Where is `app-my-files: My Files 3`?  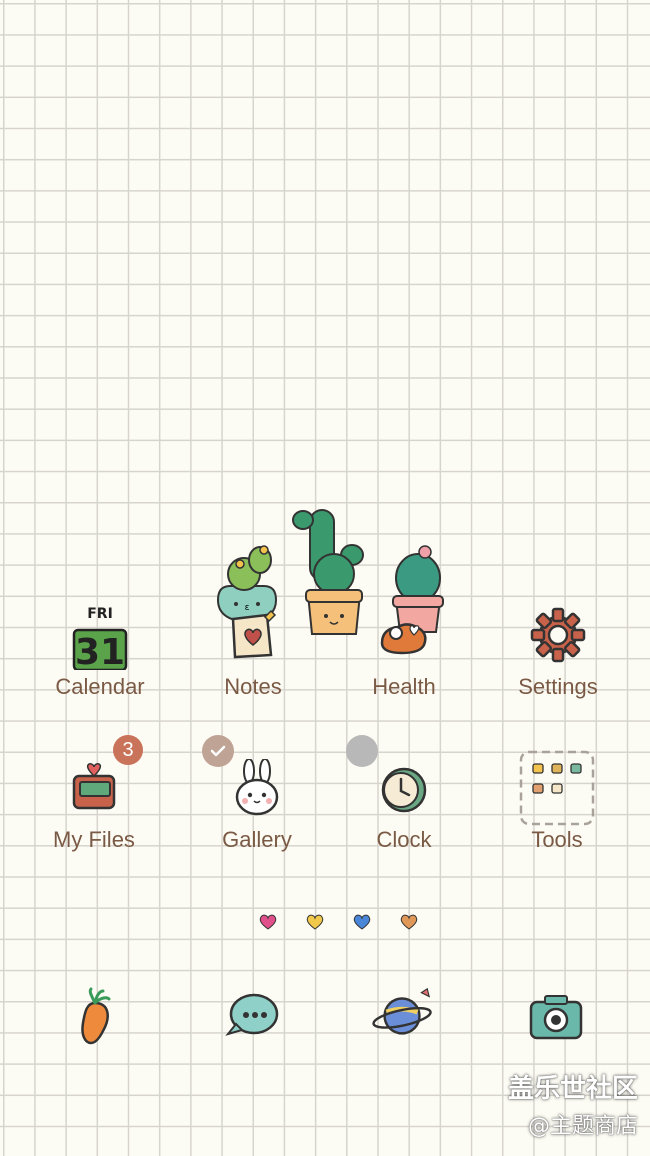 app-my-files: My Files 3 is located at coordinates (94, 794).